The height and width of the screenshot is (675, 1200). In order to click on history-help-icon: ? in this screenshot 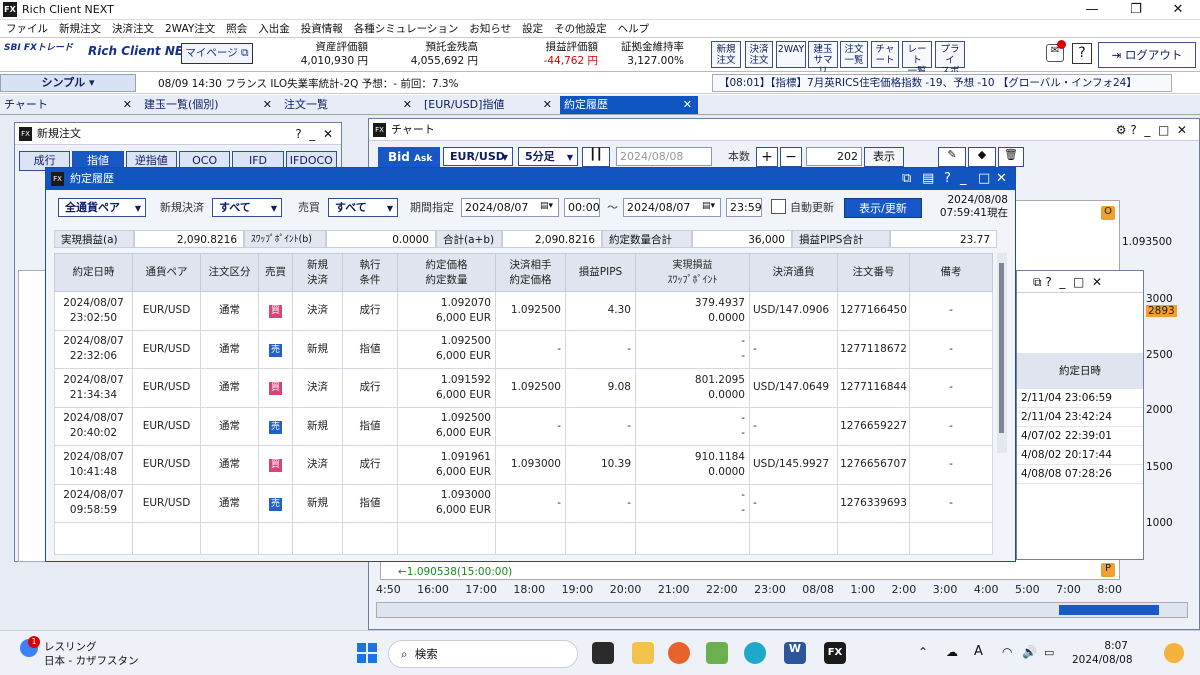, I will do `click(947, 179)`.